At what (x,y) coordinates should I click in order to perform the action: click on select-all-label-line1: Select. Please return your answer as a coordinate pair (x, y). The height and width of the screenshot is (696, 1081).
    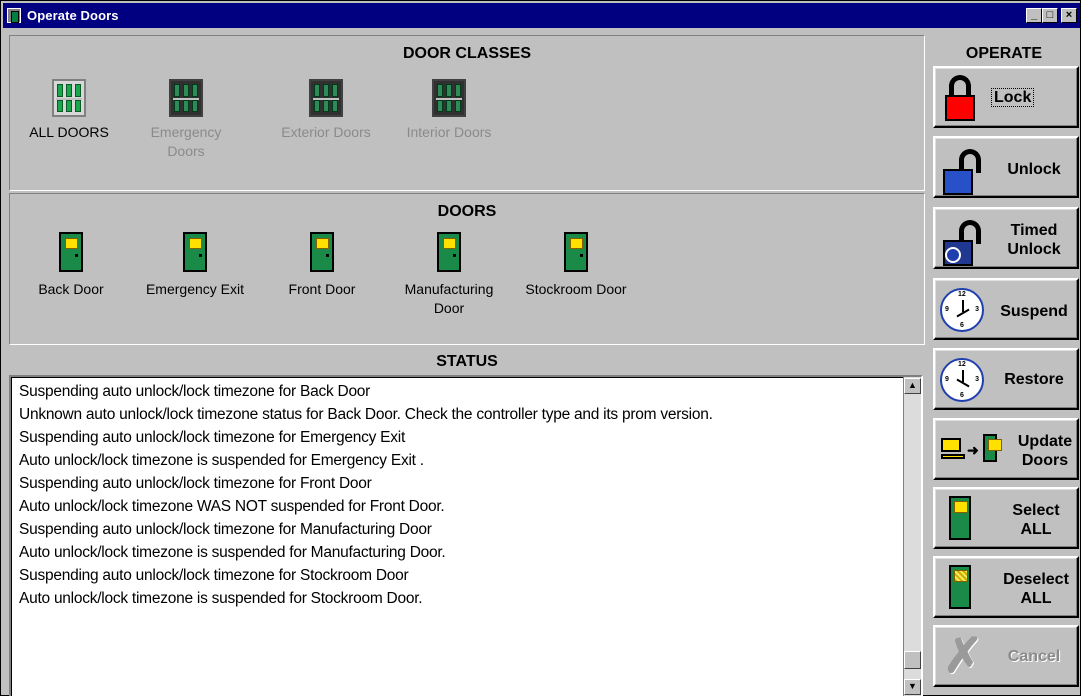
    Looking at the image, I should click on (1036, 510).